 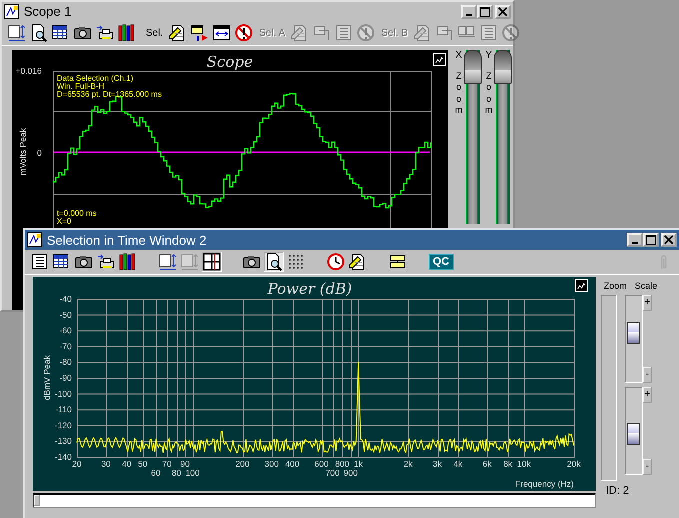 What do you see at coordinates (177, 473) in the screenshot?
I see `axis-tick-label: 80` at bounding box center [177, 473].